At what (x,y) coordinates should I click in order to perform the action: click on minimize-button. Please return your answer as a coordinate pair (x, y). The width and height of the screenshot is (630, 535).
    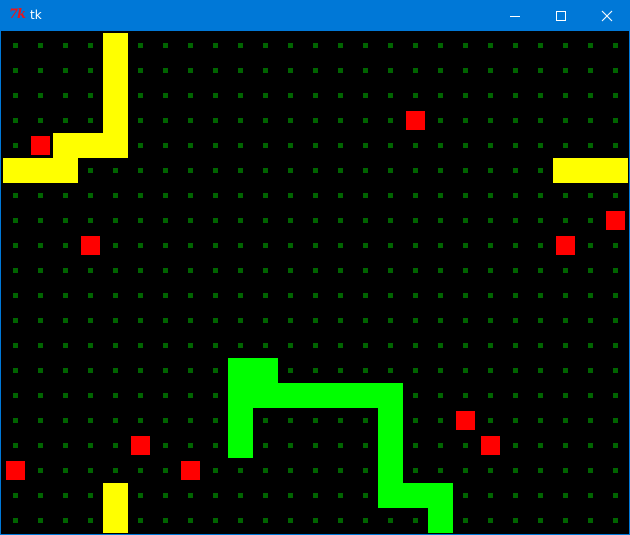
    Looking at the image, I should click on (515, 15).